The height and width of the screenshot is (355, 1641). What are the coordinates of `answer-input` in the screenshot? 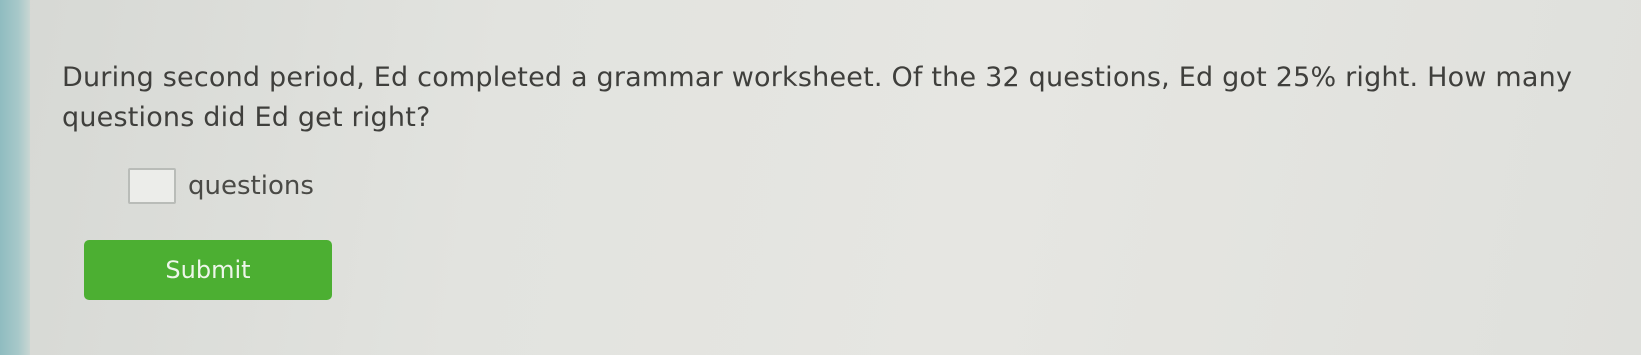 It's located at (152, 186).